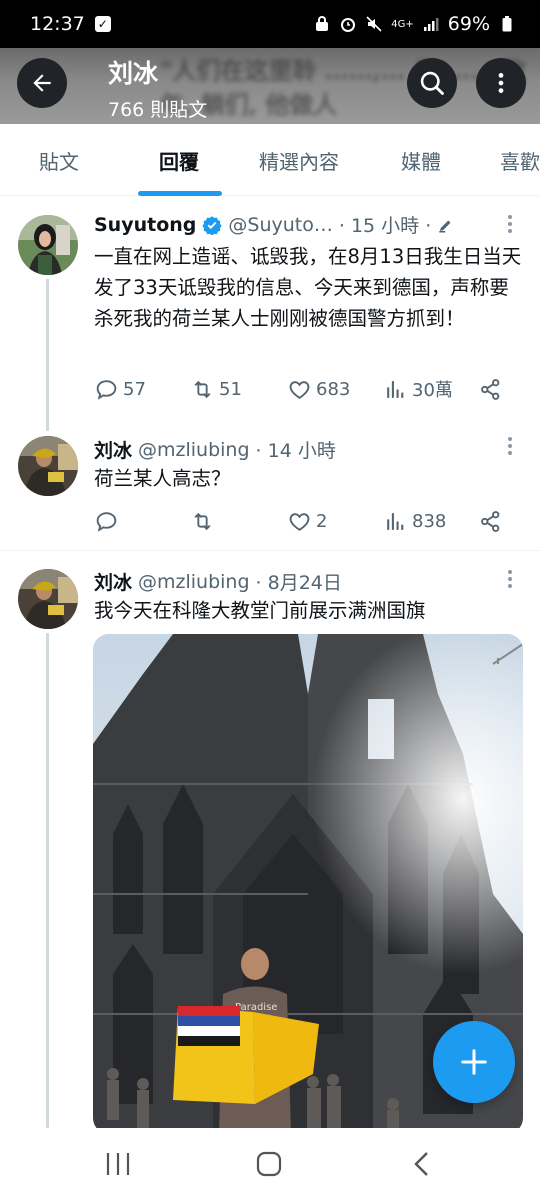  I want to click on tweet-time: · 14 小時, so click(295, 451).